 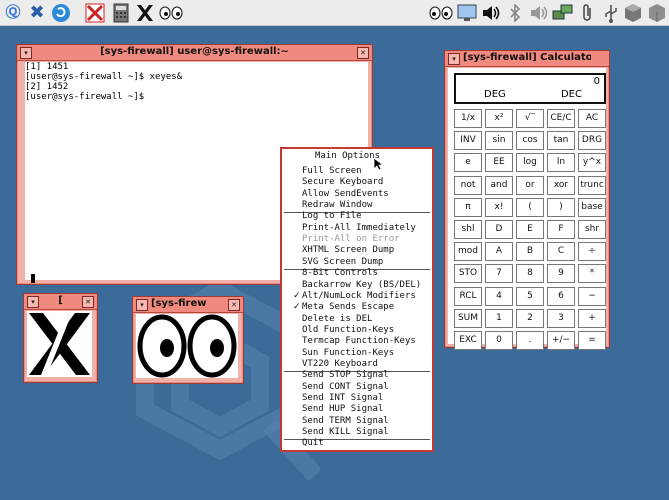 What do you see at coordinates (563, 12) in the screenshot?
I see `network-icon` at bounding box center [563, 12].